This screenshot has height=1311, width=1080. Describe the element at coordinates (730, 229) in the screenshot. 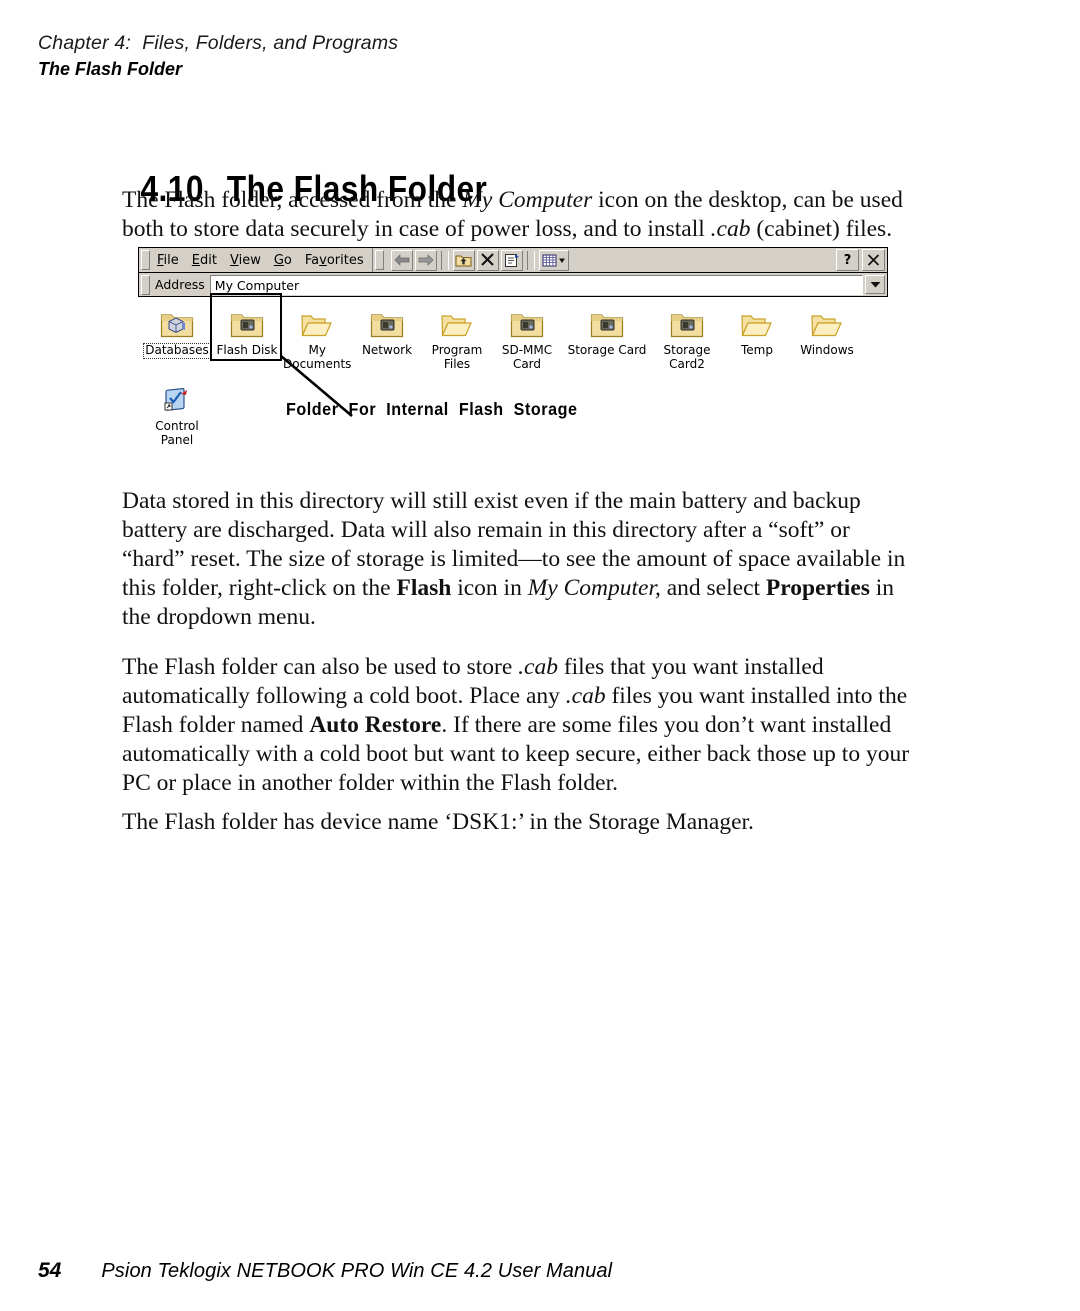

I see `cab-italic-1: .cab` at that location.